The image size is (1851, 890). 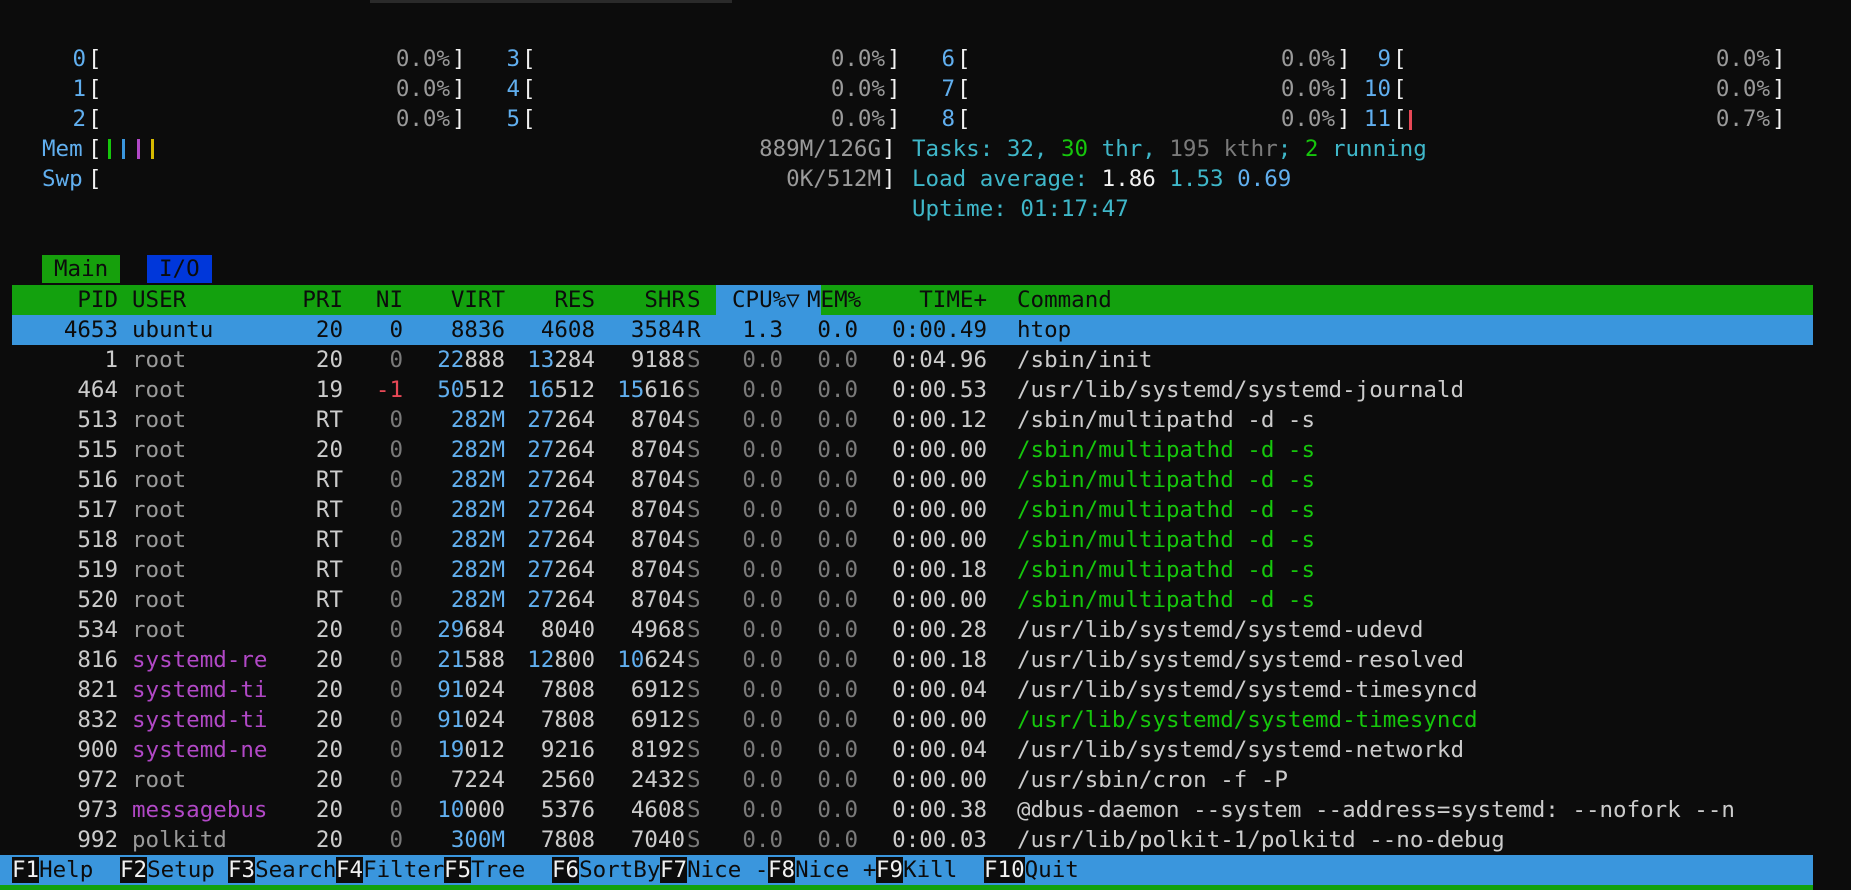 I want to click on fkey-f6: F6SortBy, so click(x=606, y=870).